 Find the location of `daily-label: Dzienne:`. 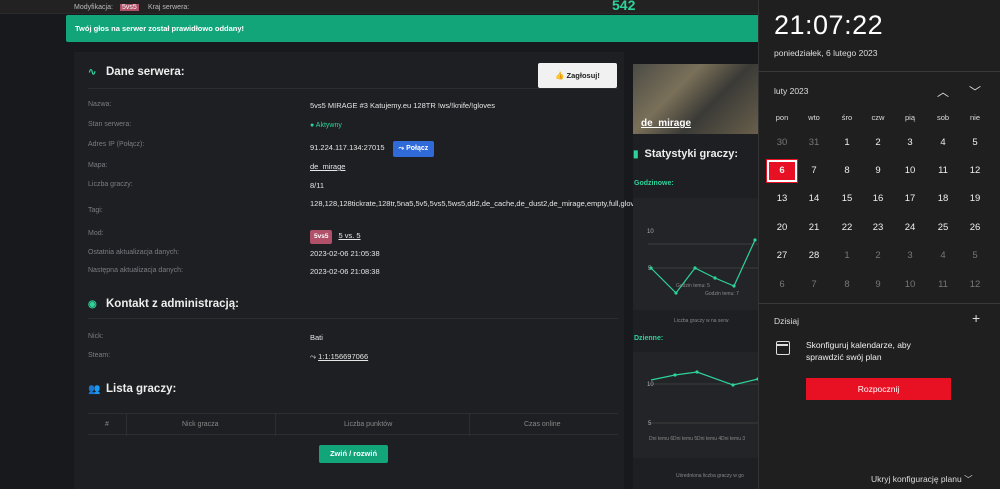

daily-label: Dzienne: is located at coordinates (649, 338).